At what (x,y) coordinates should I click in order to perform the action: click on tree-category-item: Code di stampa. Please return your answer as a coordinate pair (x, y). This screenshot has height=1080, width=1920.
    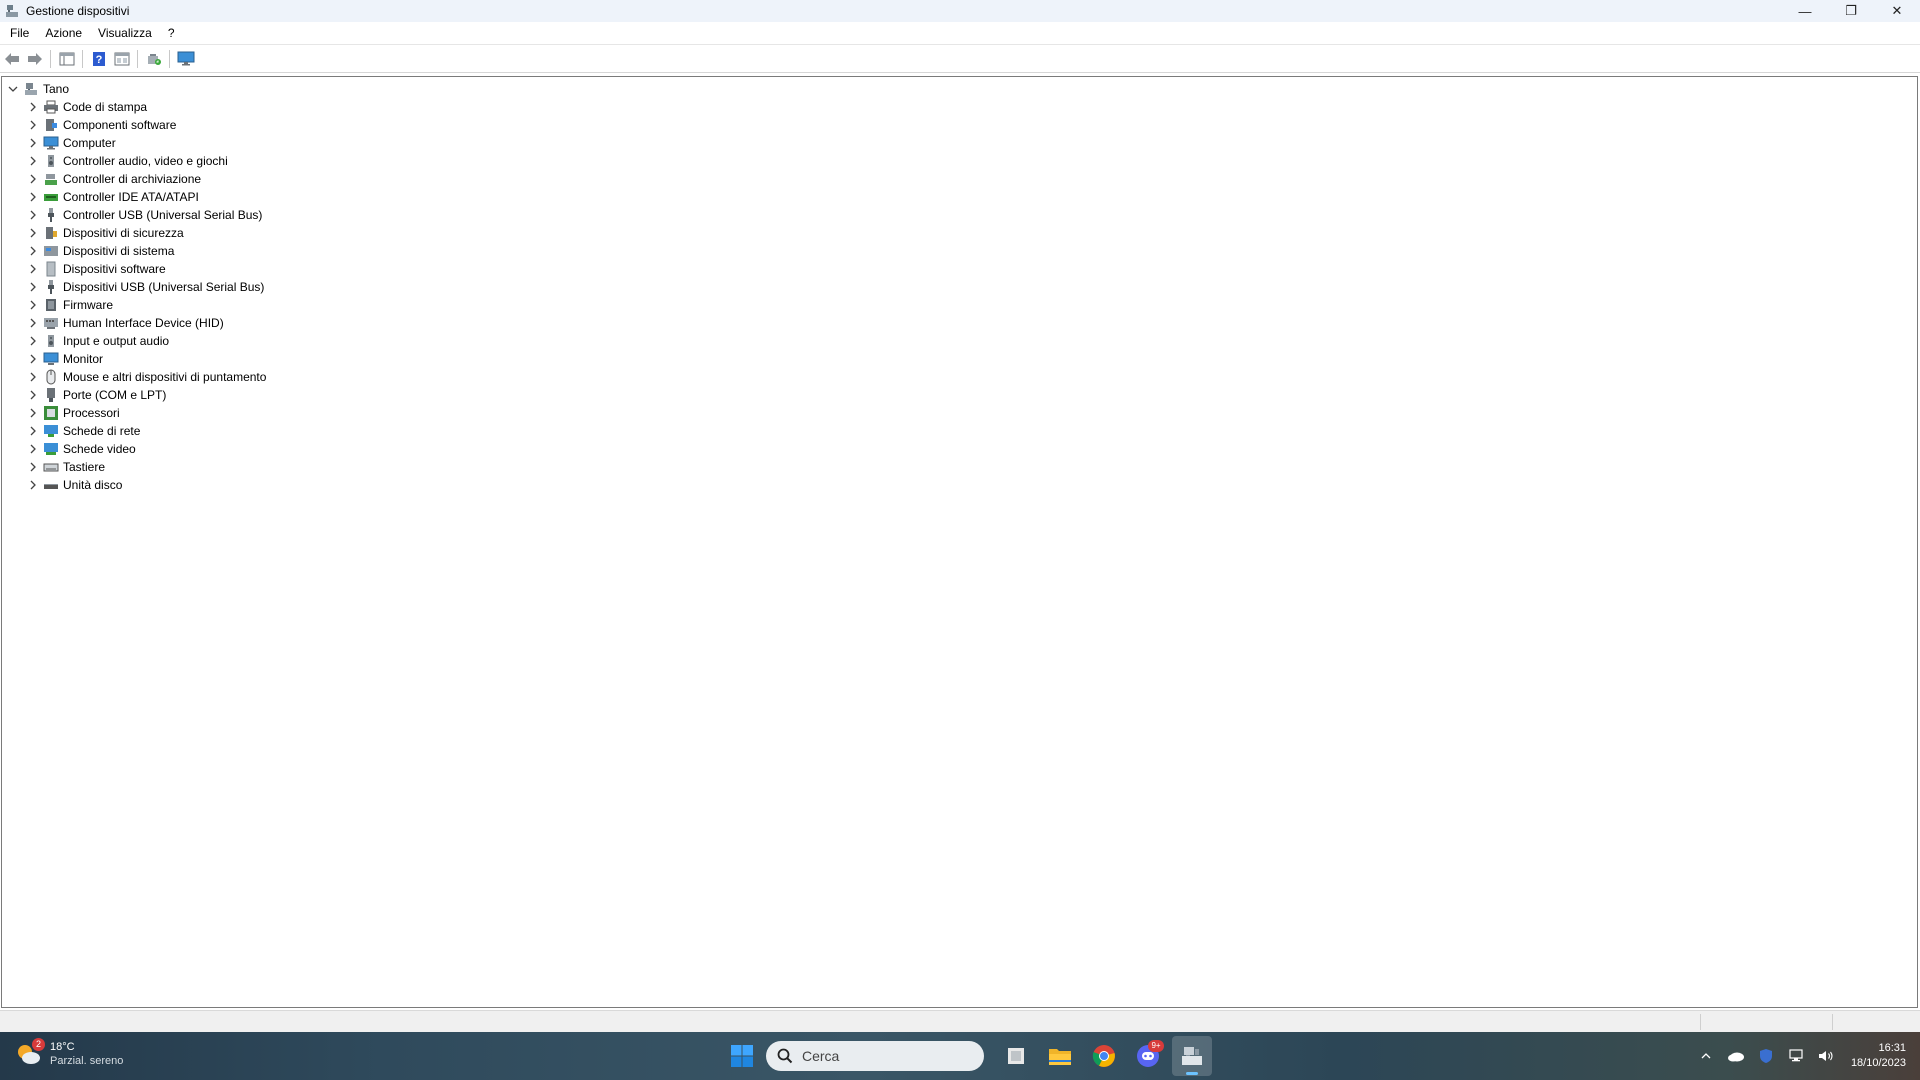
    Looking at the image, I should click on (146, 107).